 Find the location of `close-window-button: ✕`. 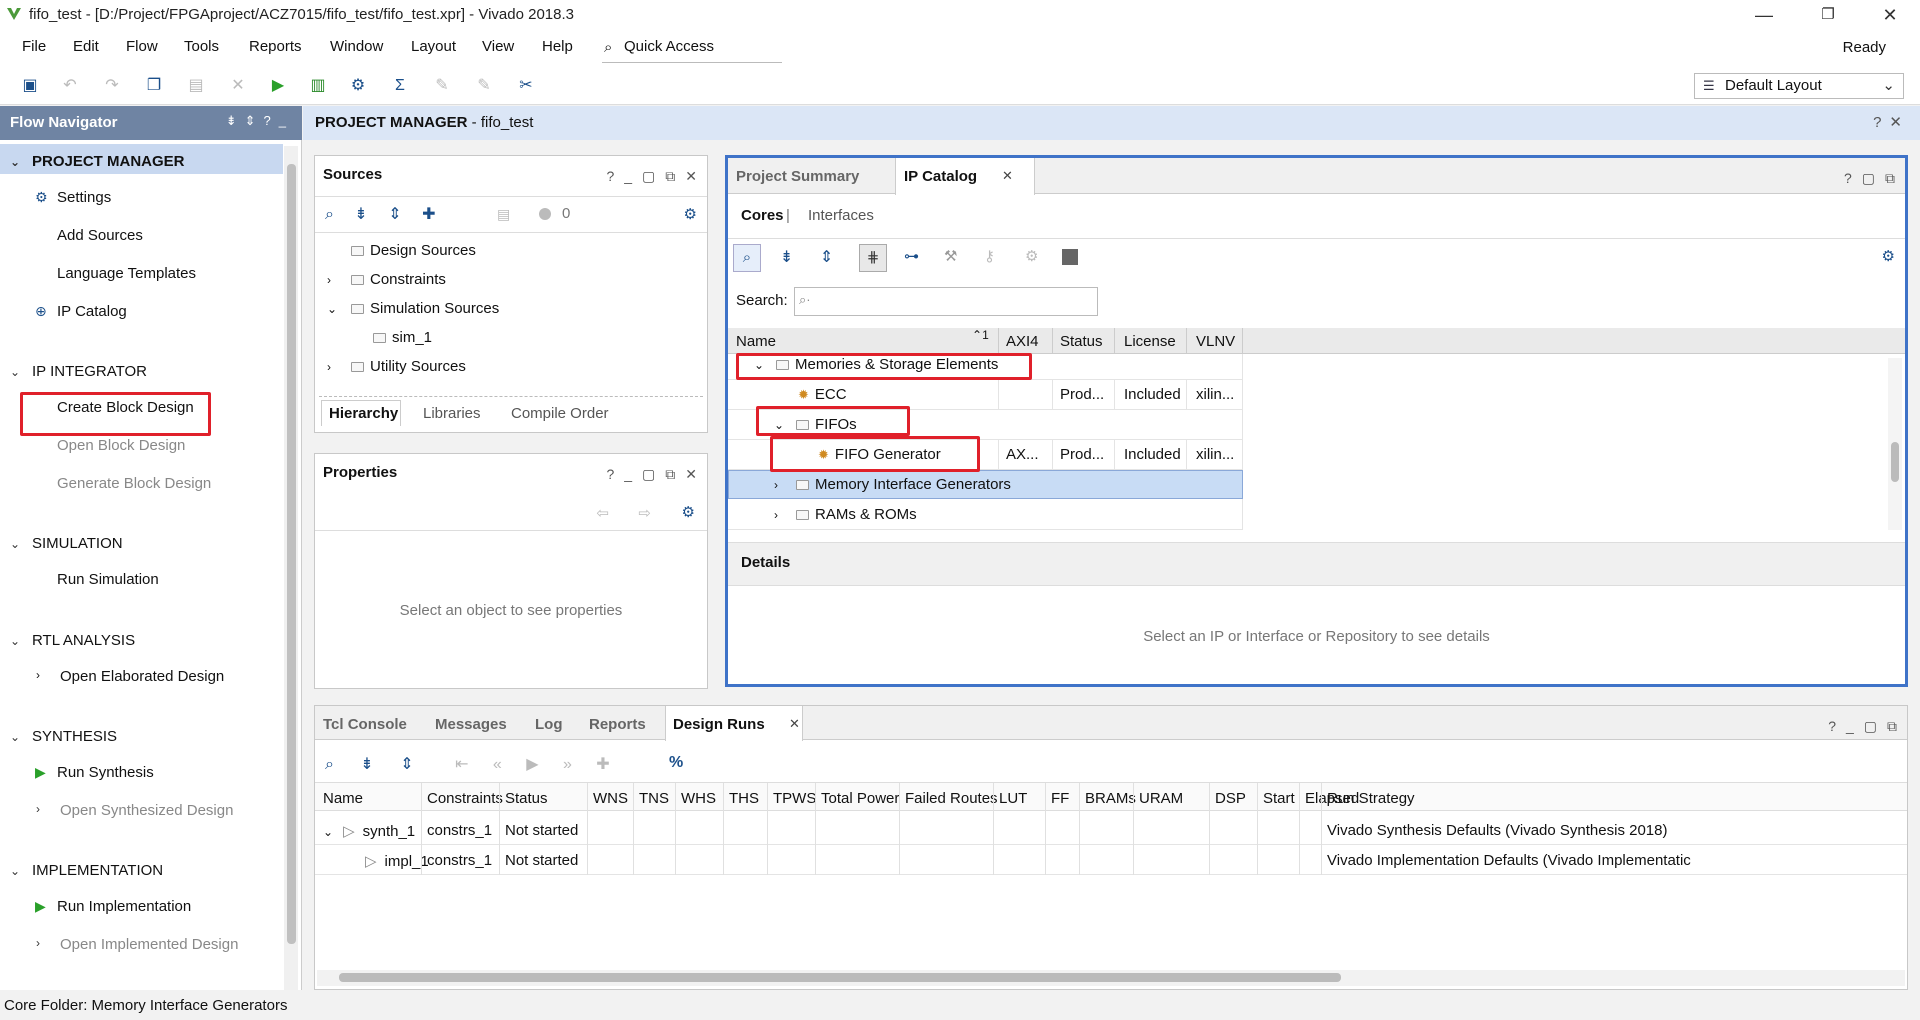

close-window-button: ✕ is located at coordinates (1890, 15).